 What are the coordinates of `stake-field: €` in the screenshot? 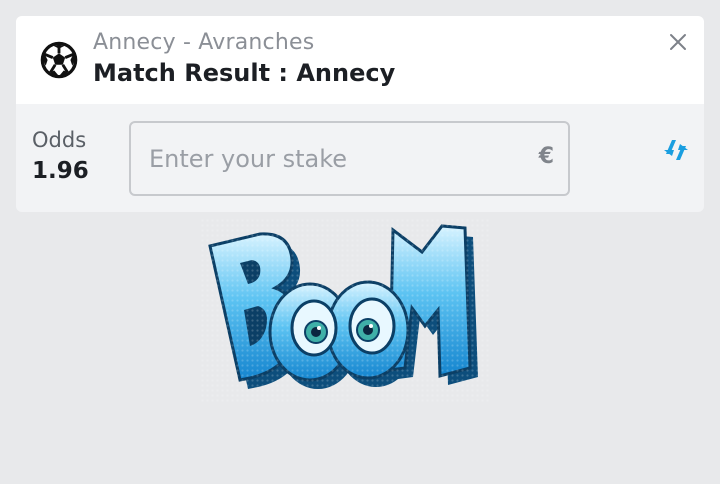 It's located at (349, 158).